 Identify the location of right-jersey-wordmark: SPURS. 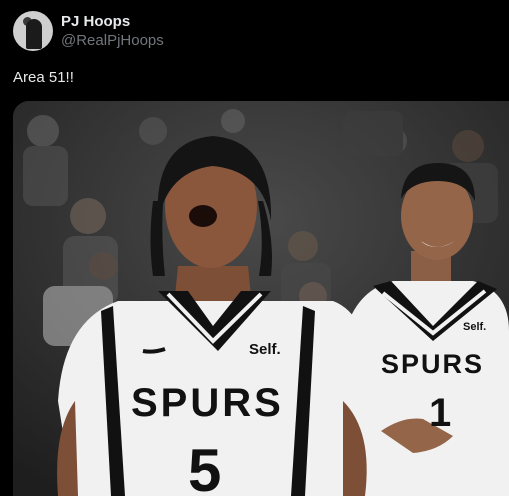
(433, 364).